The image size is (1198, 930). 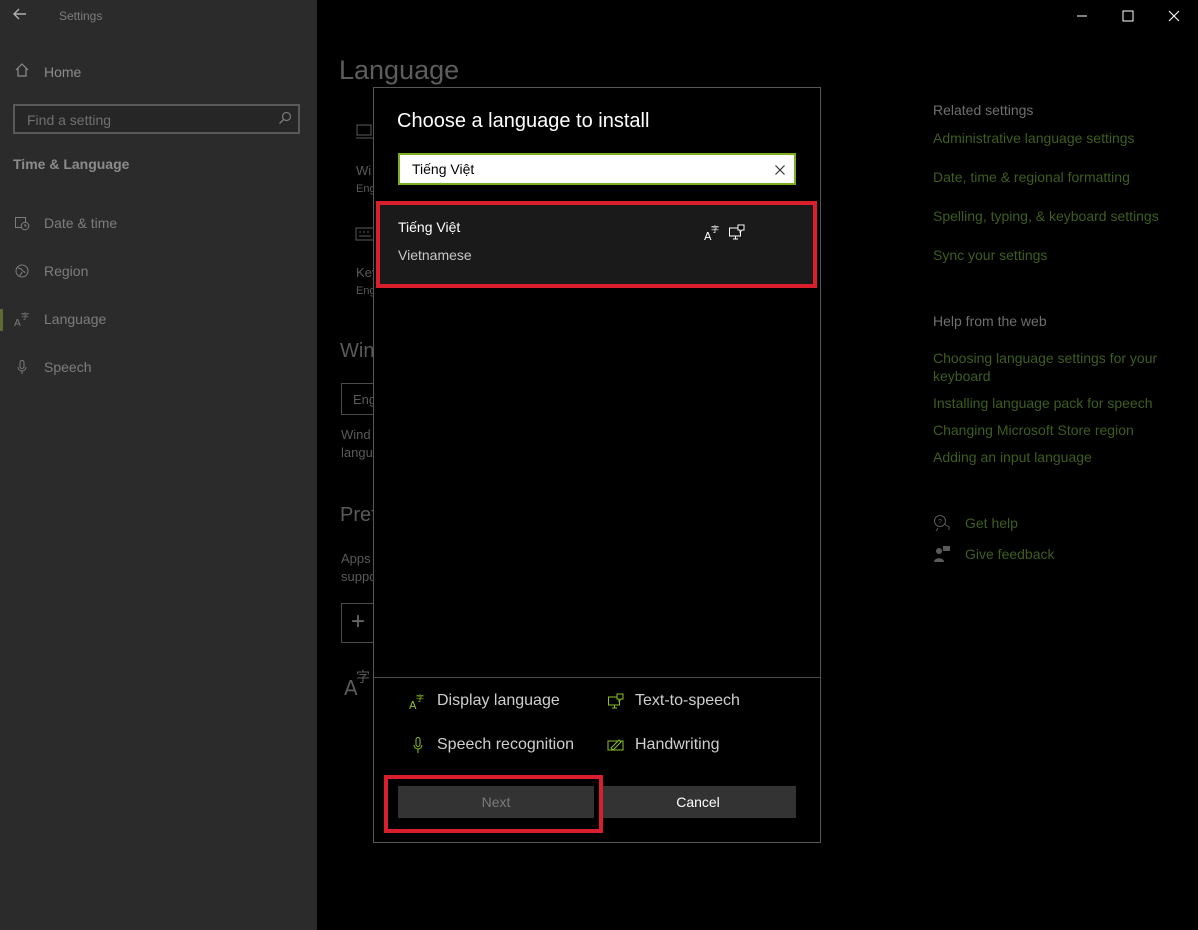 I want to click on legend-label: Speech recognition, so click(x=505, y=744).